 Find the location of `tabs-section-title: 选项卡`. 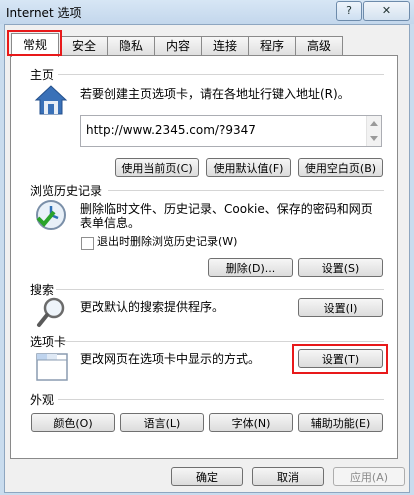

tabs-section-title: 选项卡 is located at coordinates (48, 342).